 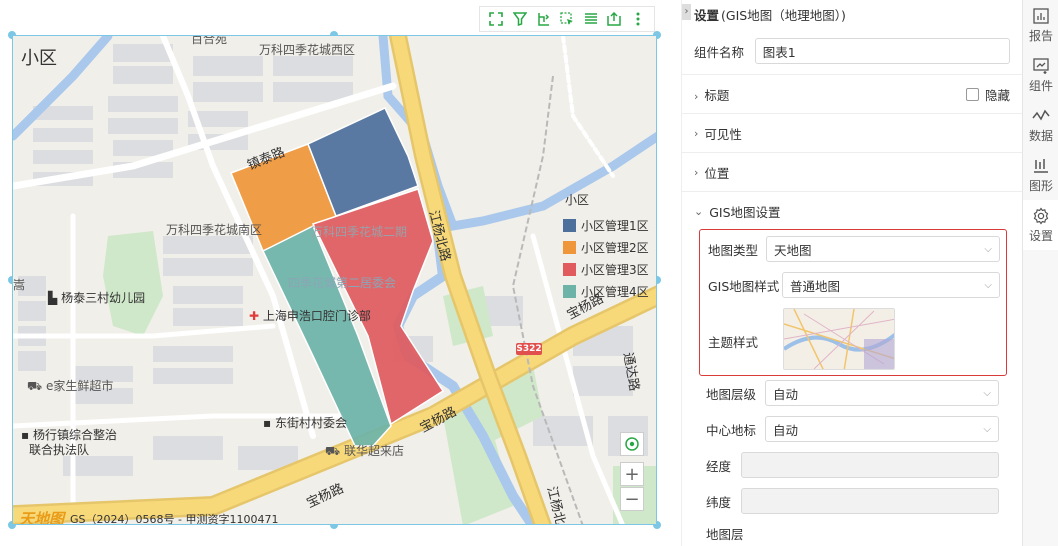 What do you see at coordinates (1040, 225) in the screenshot?
I see `tab-settings: 设置` at bounding box center [1040, 225].